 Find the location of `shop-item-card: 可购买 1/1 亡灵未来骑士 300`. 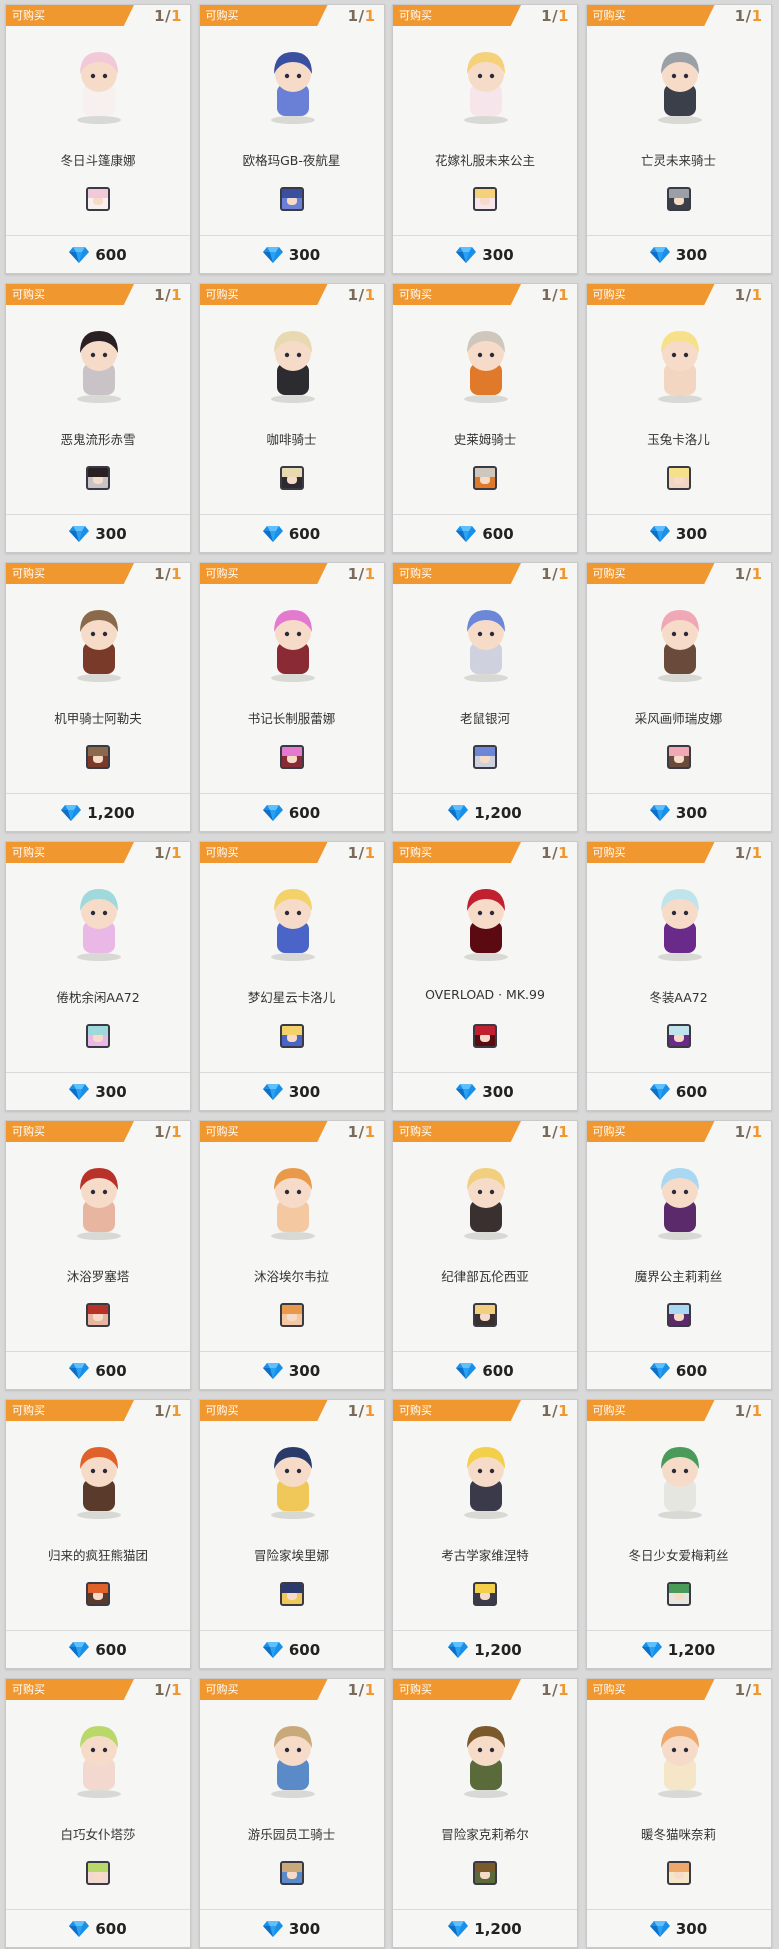

shop-item-card: 可购买 1/1 亡灵未来骑士 300 is located at coordinates (678, 139).